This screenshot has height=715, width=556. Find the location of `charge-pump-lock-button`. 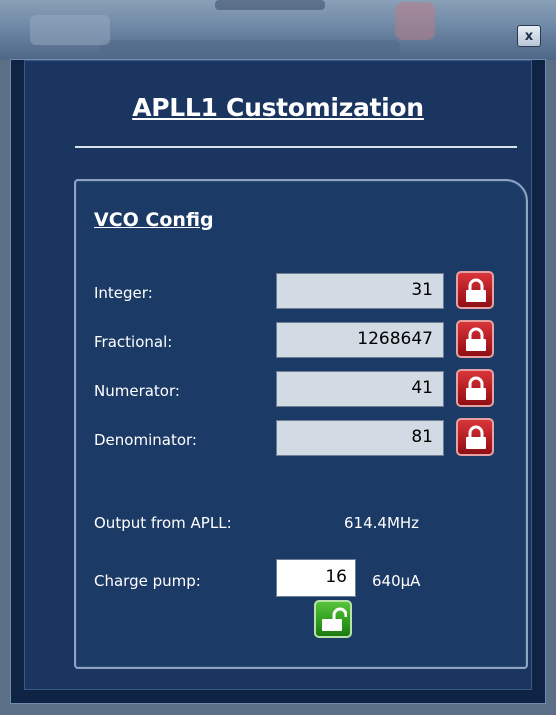

charge-pump-lock-button is located at coordinates (333, 619).